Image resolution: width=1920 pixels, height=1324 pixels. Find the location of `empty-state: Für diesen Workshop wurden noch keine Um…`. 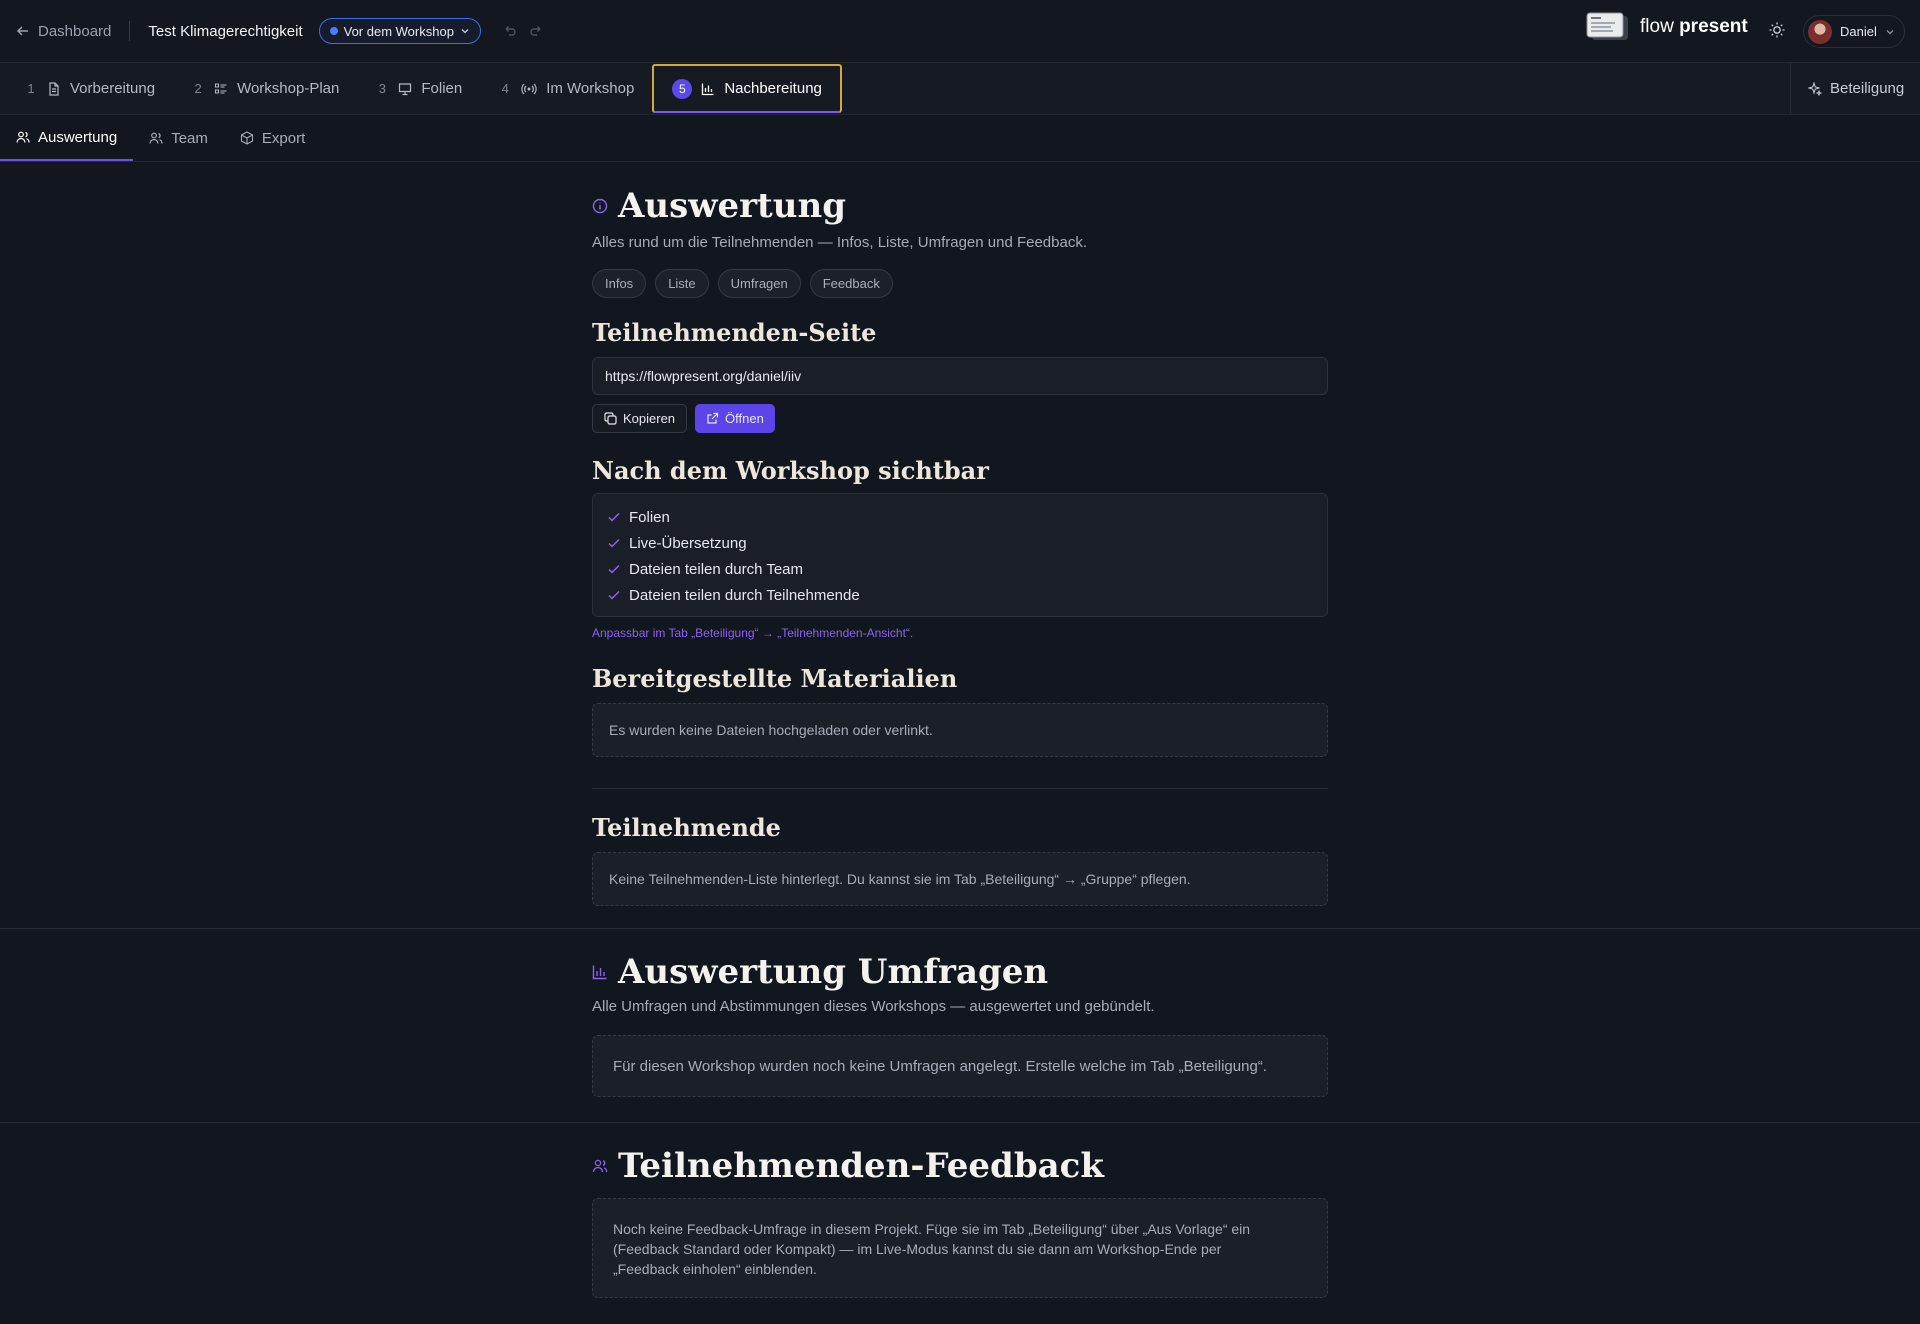

empty-state: Für diesen Workshop wurden noch keine Um… is located at coordinates (960, 1066).